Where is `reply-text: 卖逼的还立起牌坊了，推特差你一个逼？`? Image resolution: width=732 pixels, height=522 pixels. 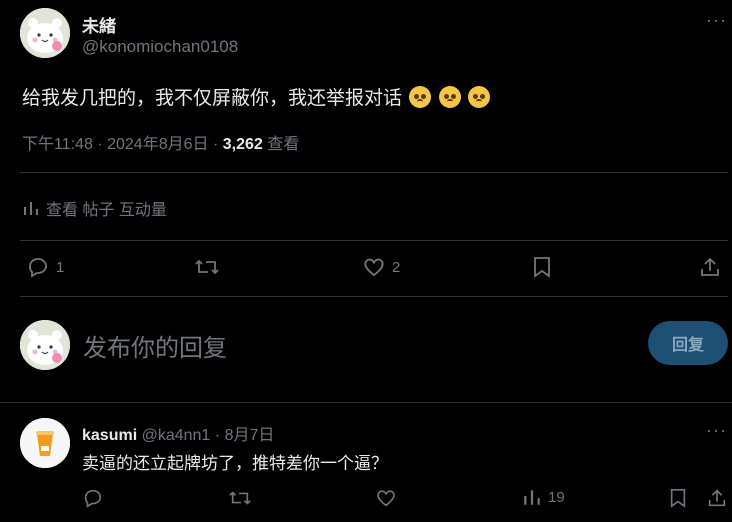 reply-text: 卖逼的还立起牌坊了，推特差你一个逼？ is located at coordinates (235, 463).